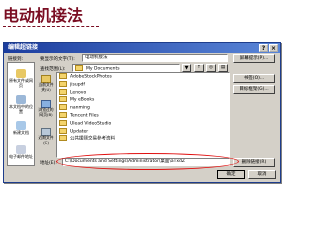 Image resolution: width=320 pixels, height=240 pixels. I want to click on remove-link-button: 删除链接(R), so click(254, 162).